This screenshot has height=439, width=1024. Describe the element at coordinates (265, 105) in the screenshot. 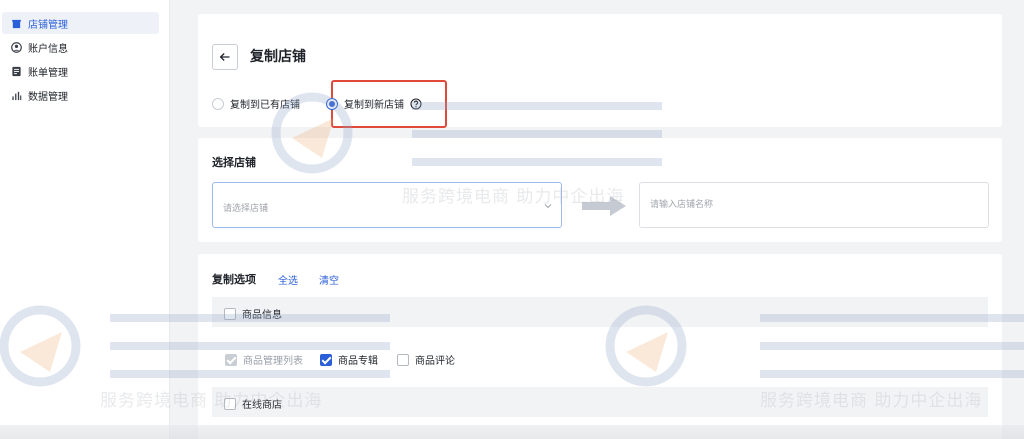

I see `radio-label: 复制到已有店铺` at that location.